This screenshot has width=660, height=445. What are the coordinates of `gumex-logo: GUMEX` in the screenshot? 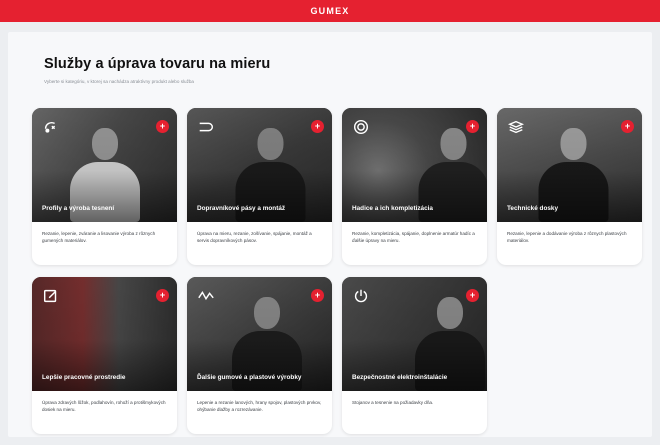 It's located at (329, 11).